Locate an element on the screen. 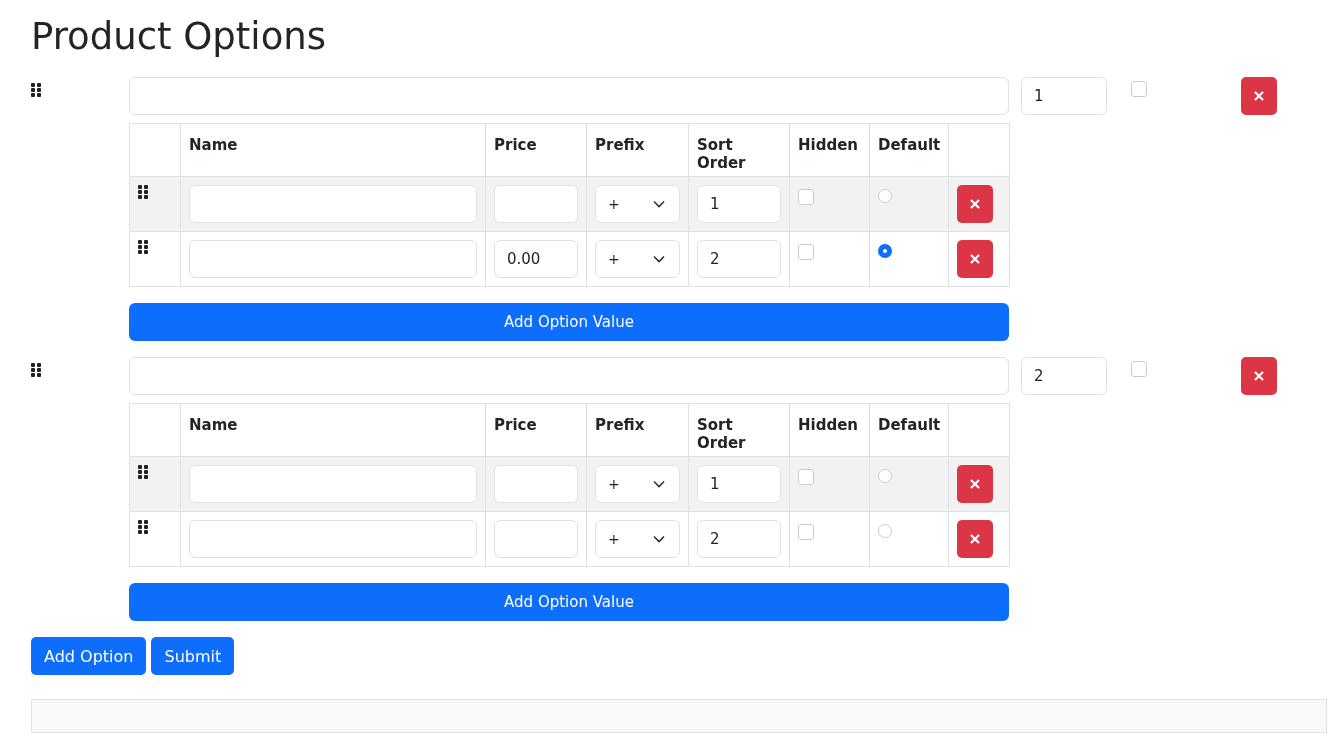 Image resolution: width=1338 pixels, height=738 pixels. action-button: Add Option is located at coordinates (89, 656).